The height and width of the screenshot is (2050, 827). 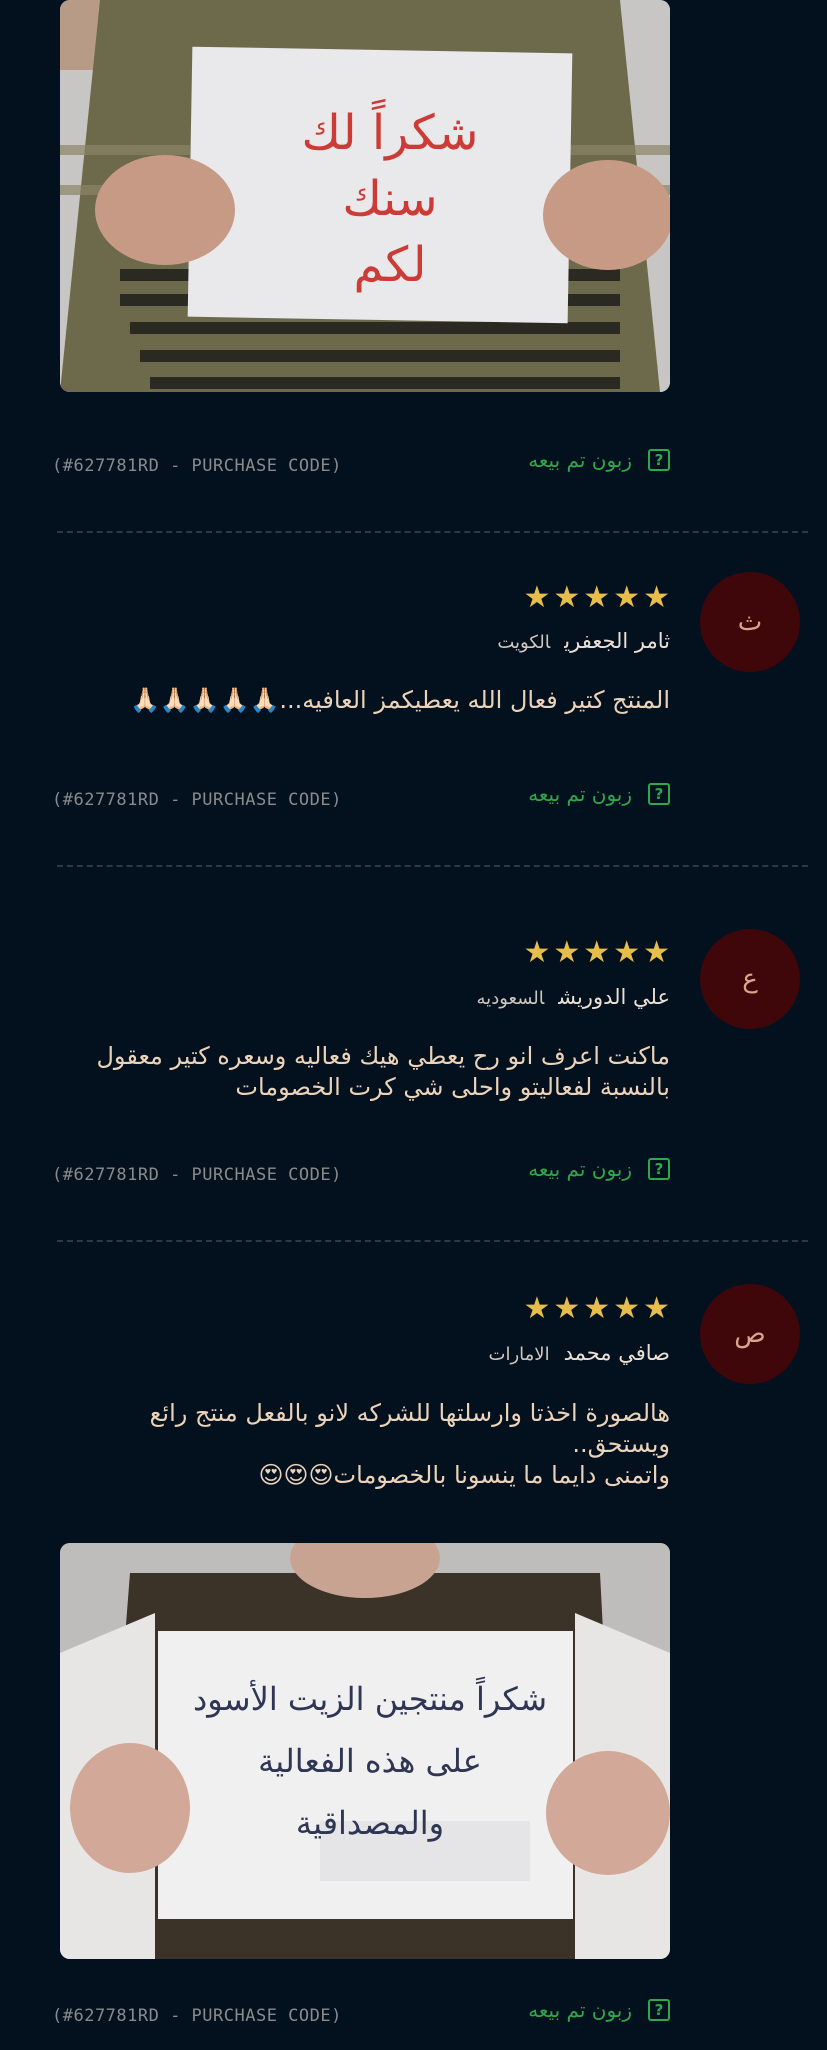 What do you see at coordinates (390, 133) in the screenshot?
I see `sign-line: شكراً لك` at bounding box center [390, 133].